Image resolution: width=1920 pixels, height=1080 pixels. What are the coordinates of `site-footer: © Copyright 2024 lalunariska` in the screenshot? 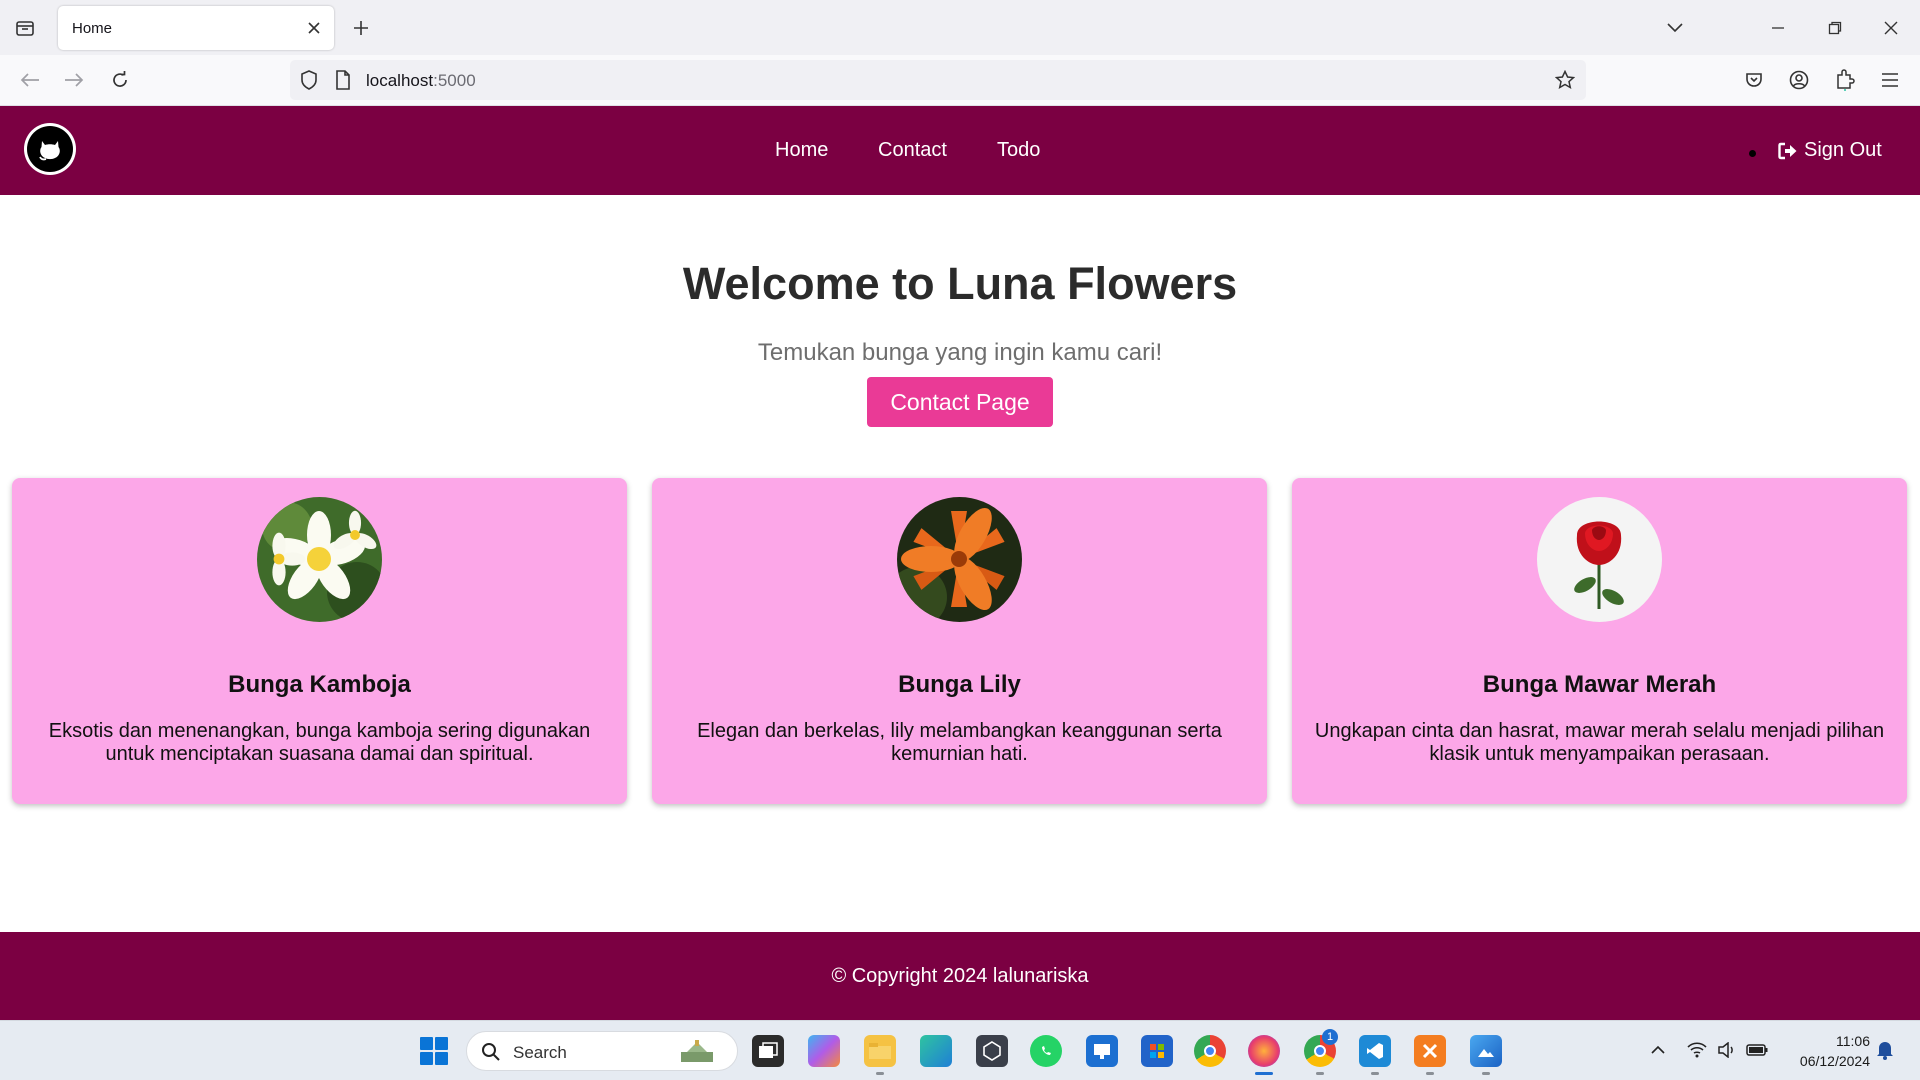 It's located at (960, 976).